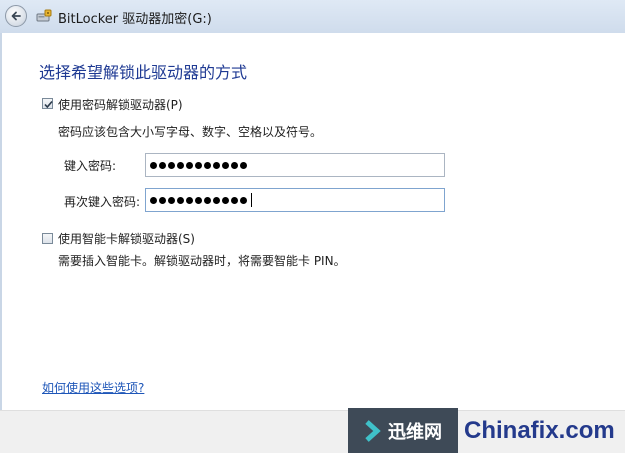 The image size is (625, 453). I want to click on back-arrow-icon, so click(16, 16).